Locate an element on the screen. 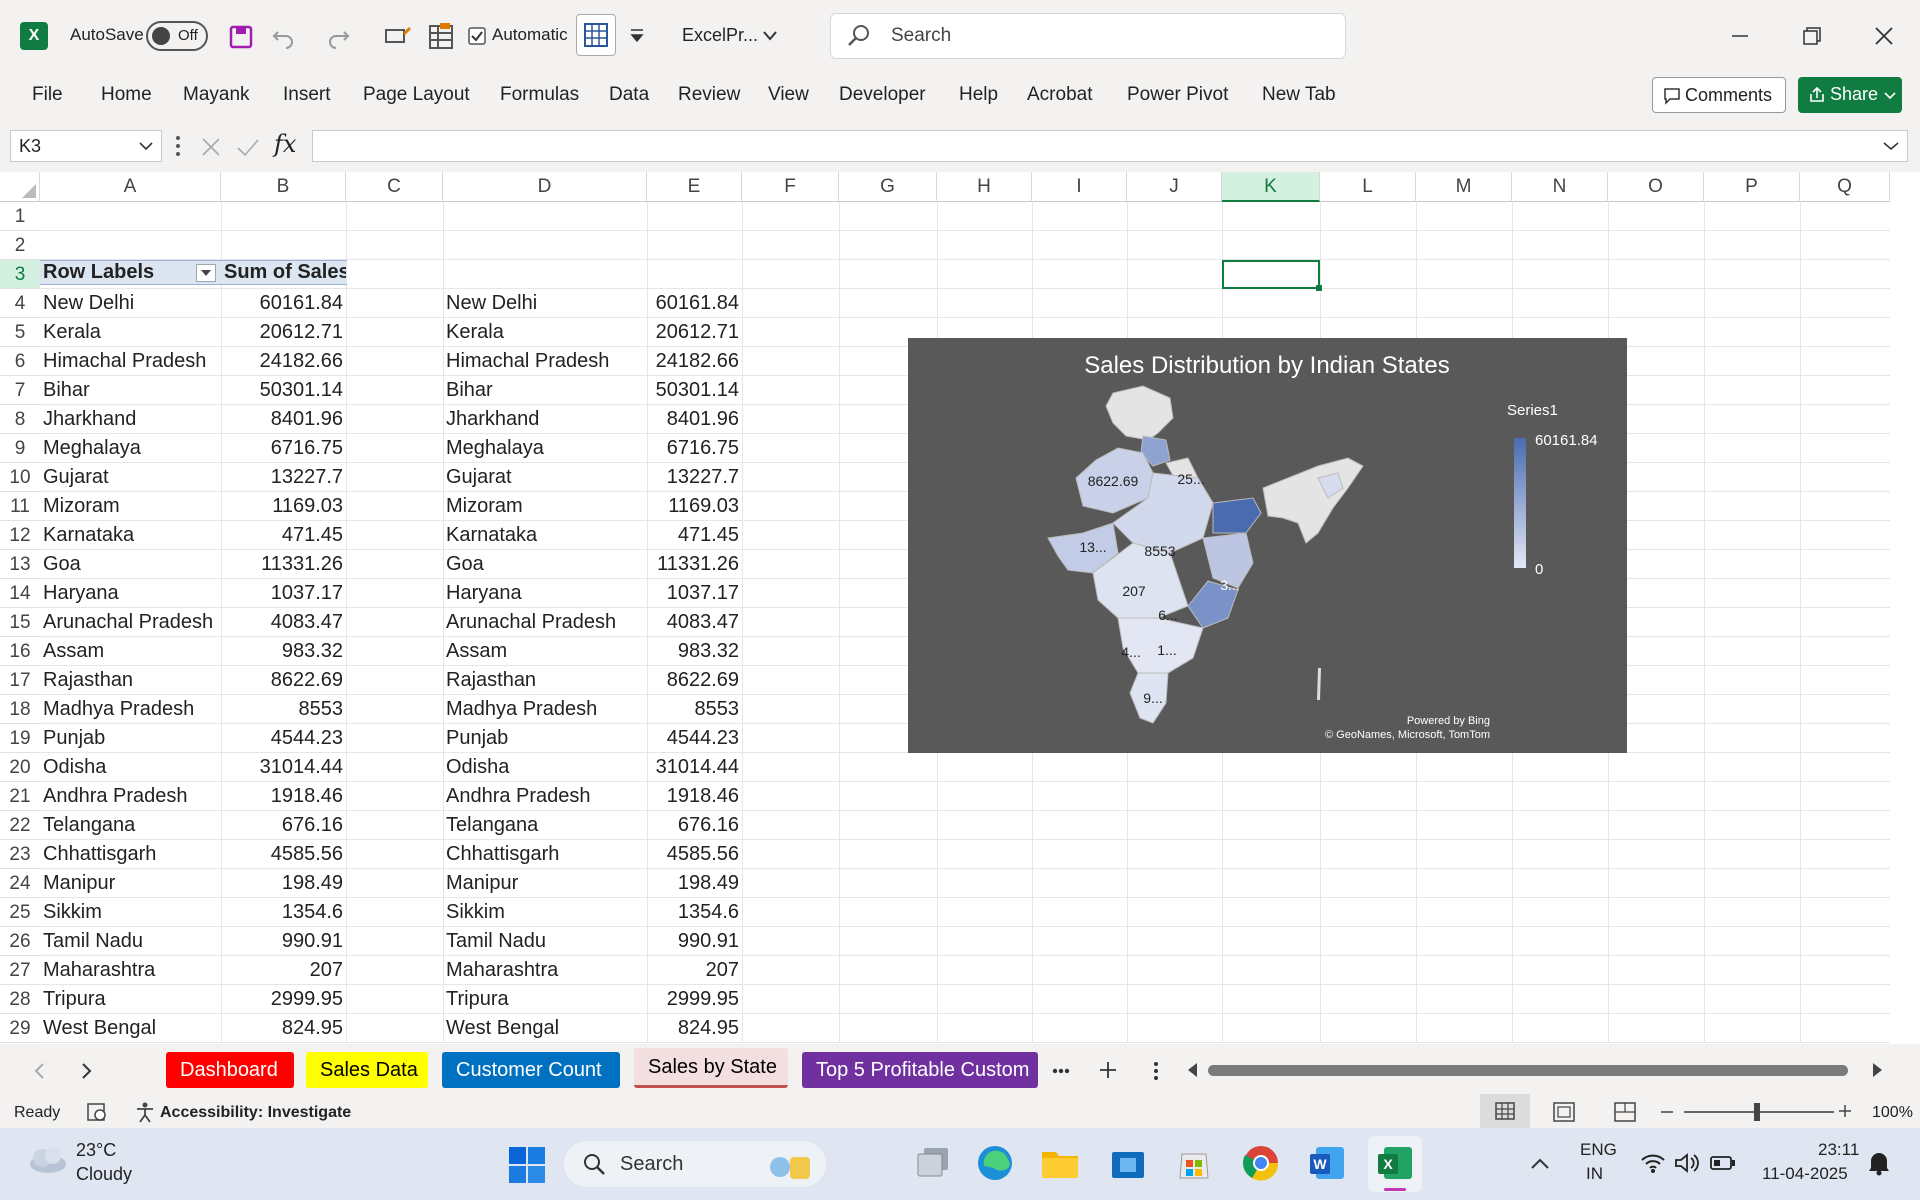 This screenshot has width=1920, height=1200. tab-data: Data is located at coordinates (629, 95).